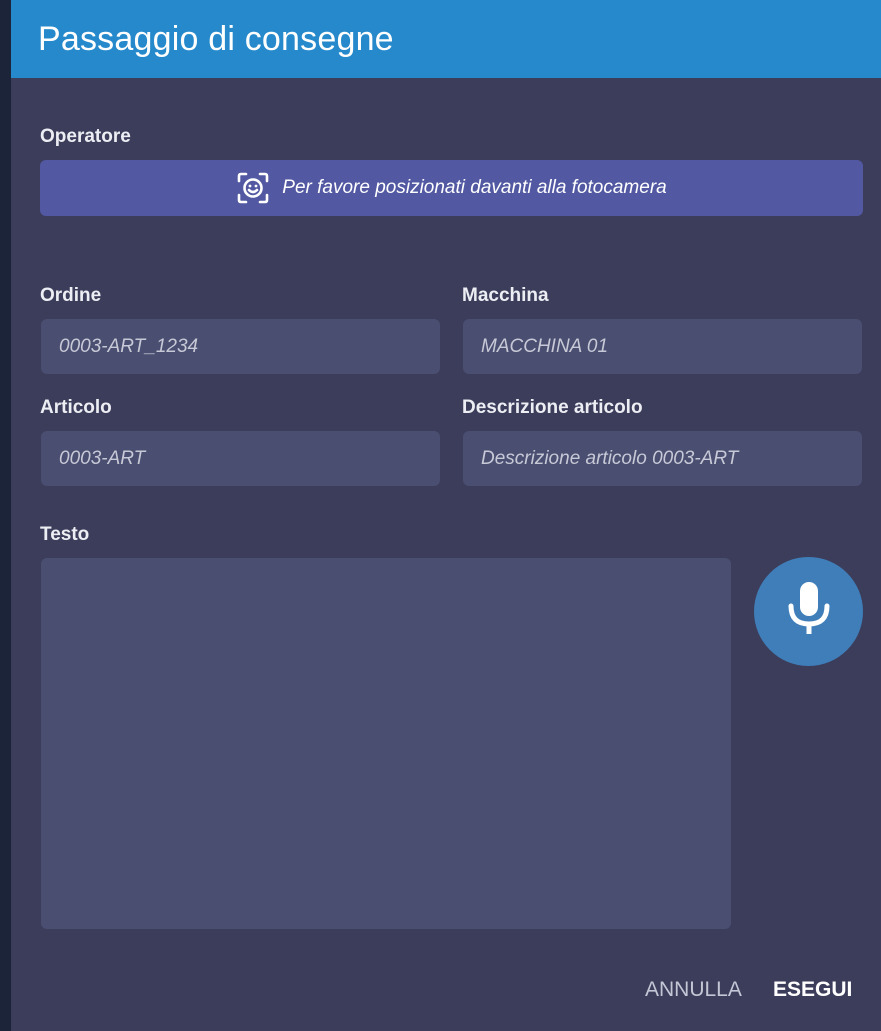 The image size is (881, 1031). Describe the element at coordinates (240, 346) in the screenshot. I see `order-field: 0003-ART_1234` at that location.